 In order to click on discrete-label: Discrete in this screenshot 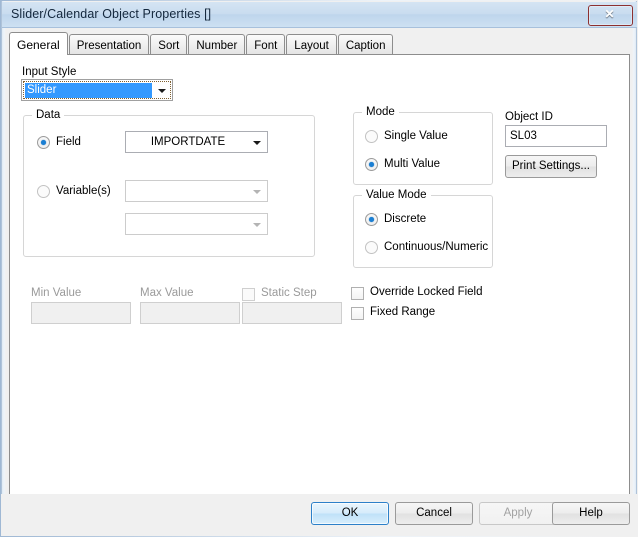, I will do `click(405, 219)`.